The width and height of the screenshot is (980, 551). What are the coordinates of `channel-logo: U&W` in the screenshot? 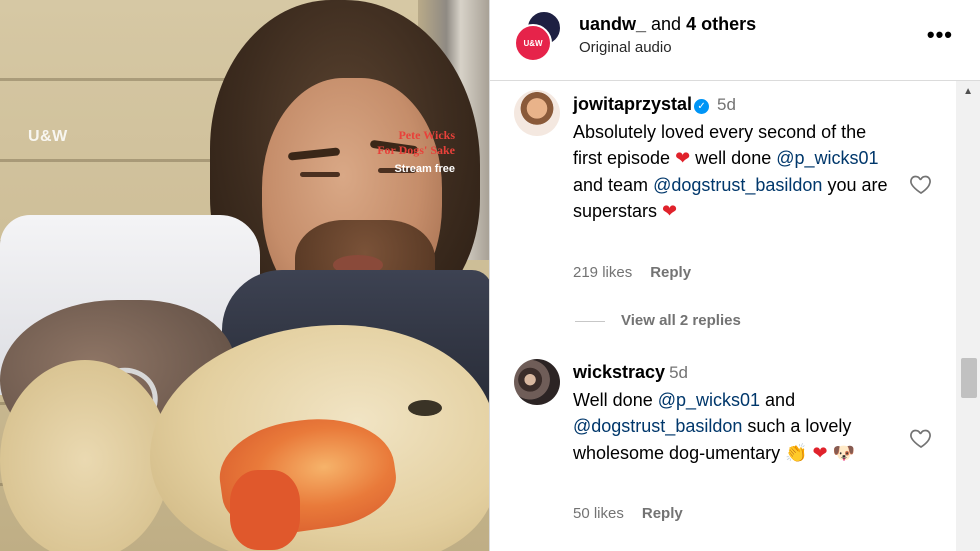 It's located at (48, 136).